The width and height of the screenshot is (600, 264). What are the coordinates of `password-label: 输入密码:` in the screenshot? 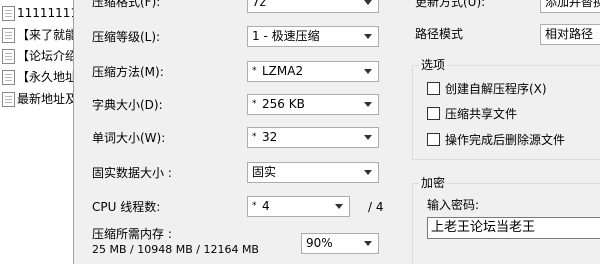 It's located at (453, 205).